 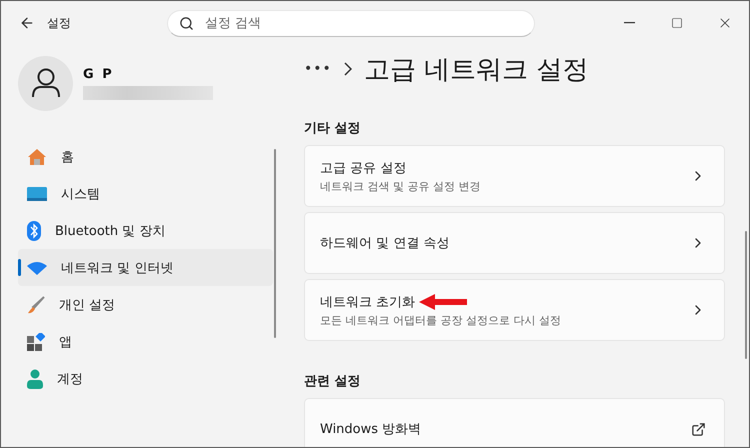 I want to click on card-title: Windows 방화벽, so click(x=371, y=429).